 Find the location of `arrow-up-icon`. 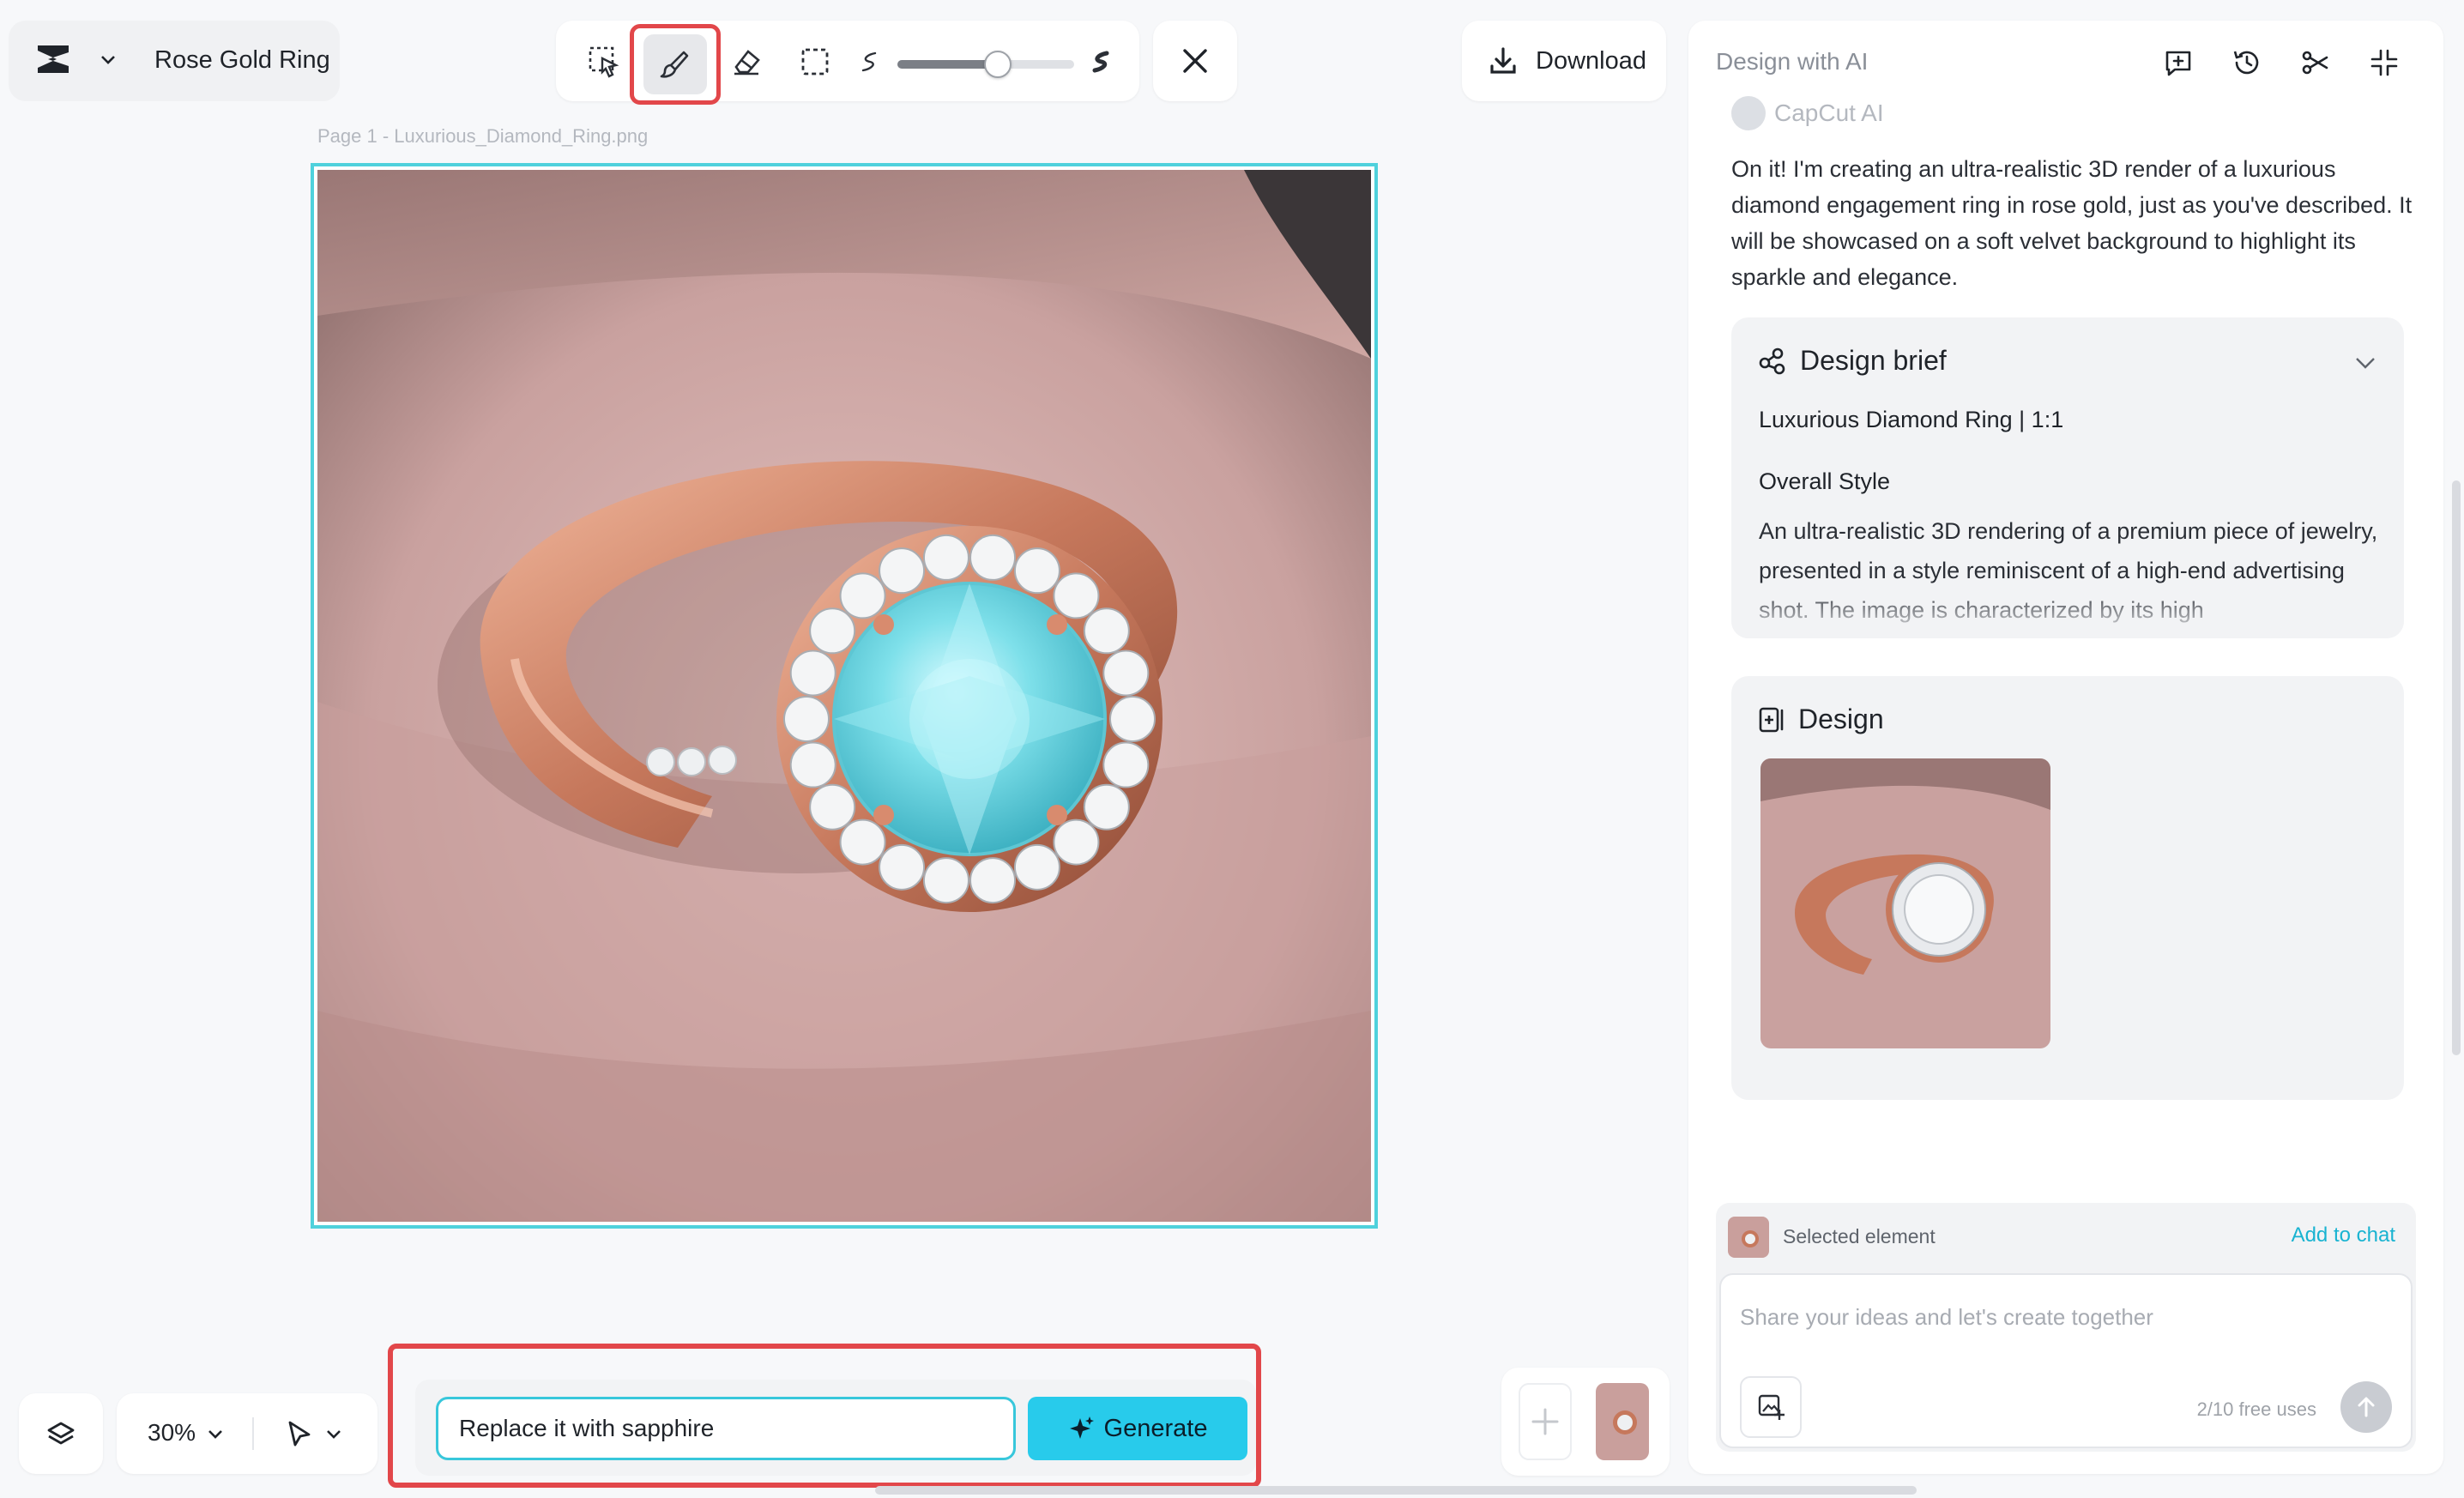

arrow-up-icon is located at coordinates (2366, 1407).